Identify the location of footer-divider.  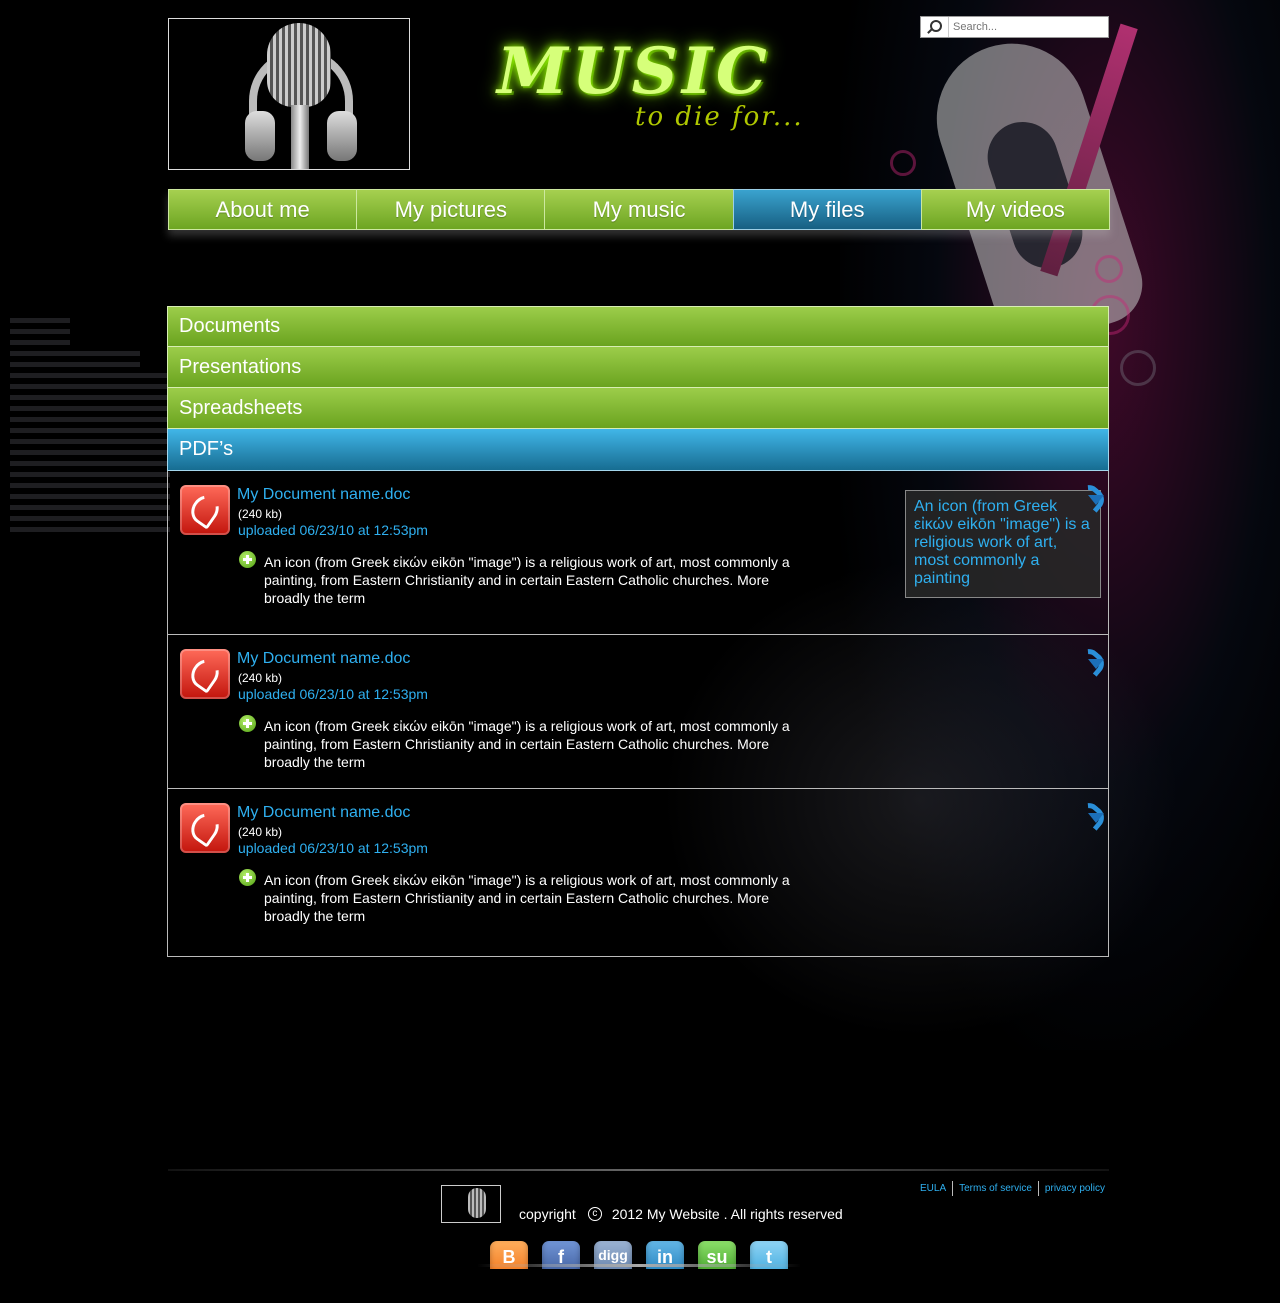
(638, 1170).